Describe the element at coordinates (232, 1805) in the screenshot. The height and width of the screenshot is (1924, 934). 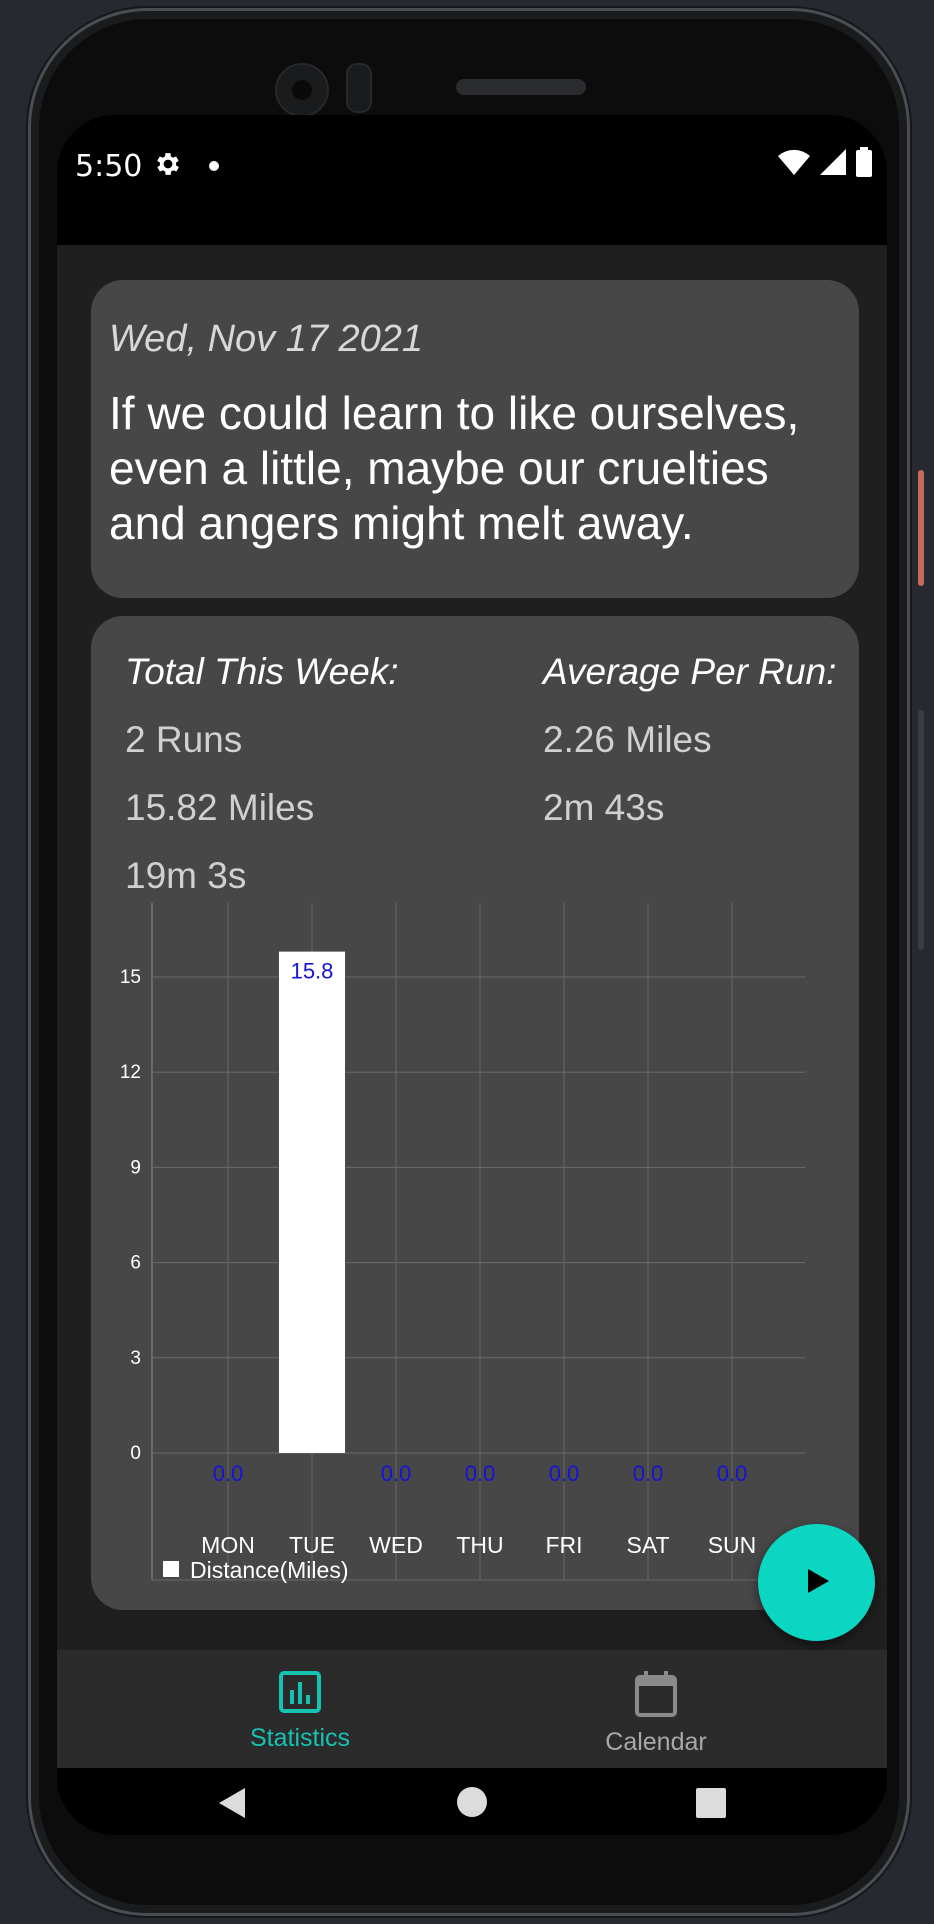
I see `back-icon` at that location.